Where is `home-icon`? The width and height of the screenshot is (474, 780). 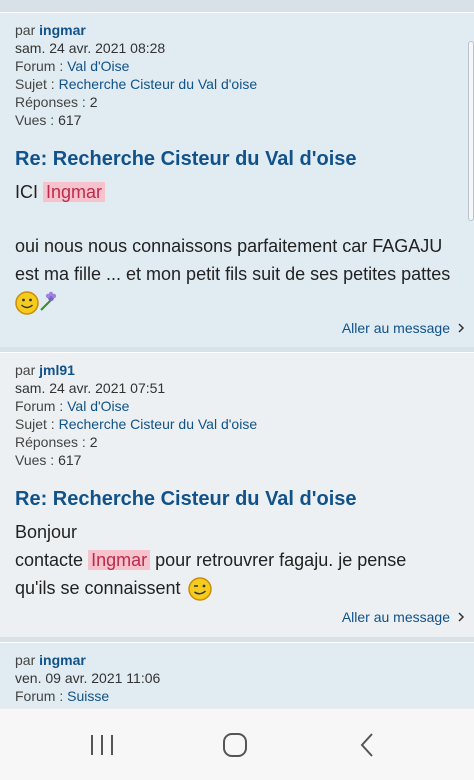 home-icon is located at coordinates (235, 745).